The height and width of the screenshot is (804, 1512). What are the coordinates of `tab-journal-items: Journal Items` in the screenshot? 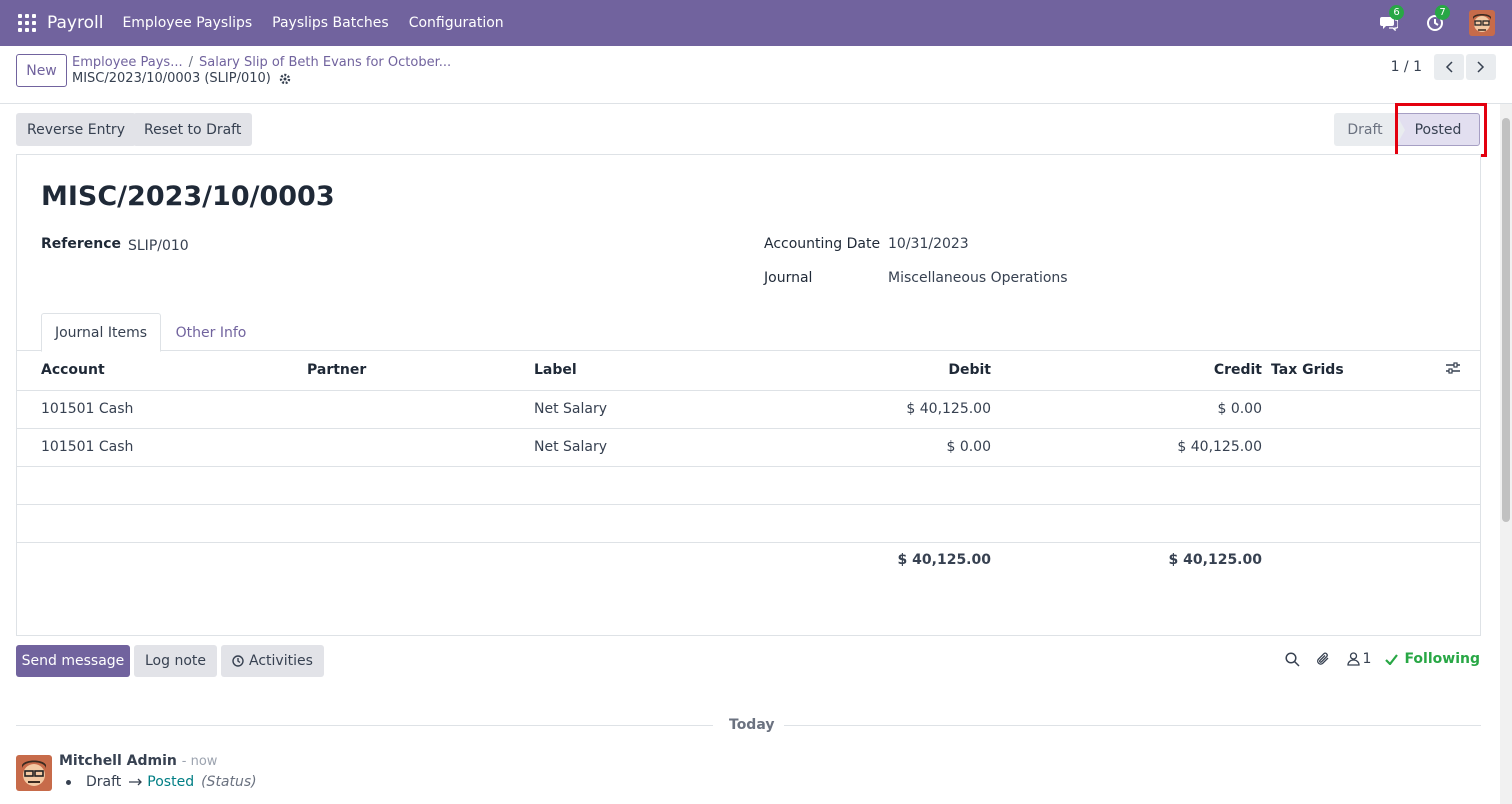 It's located at (101, 332).